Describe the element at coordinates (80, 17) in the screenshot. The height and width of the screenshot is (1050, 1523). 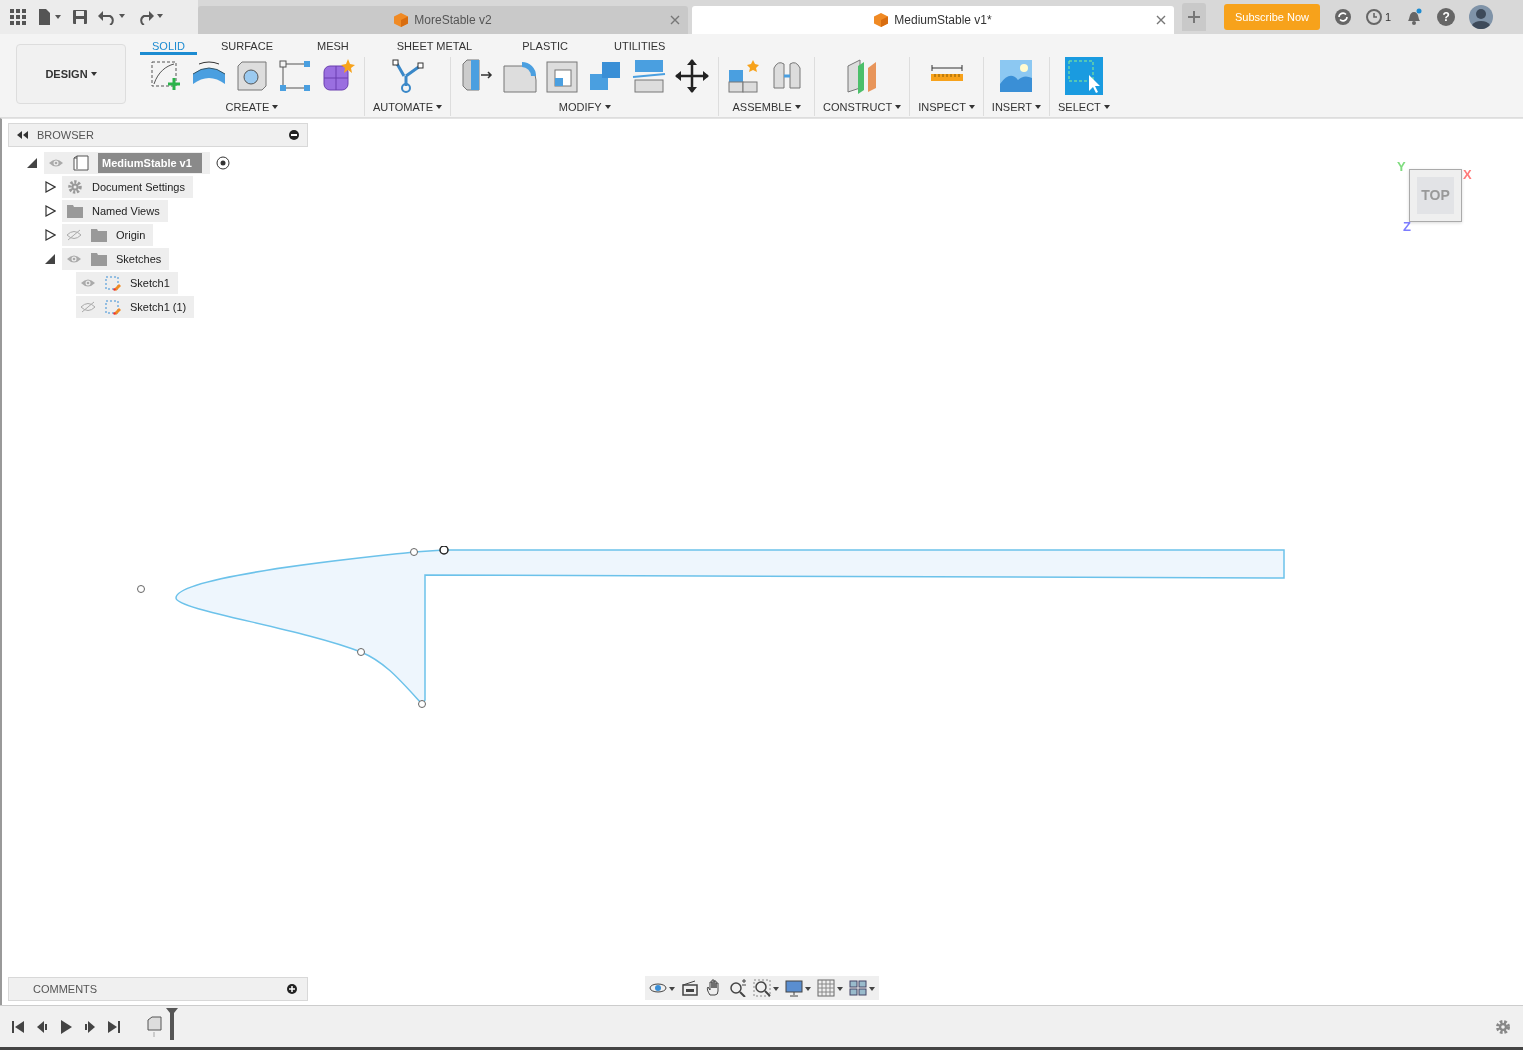
I see `save-icon` at that location.